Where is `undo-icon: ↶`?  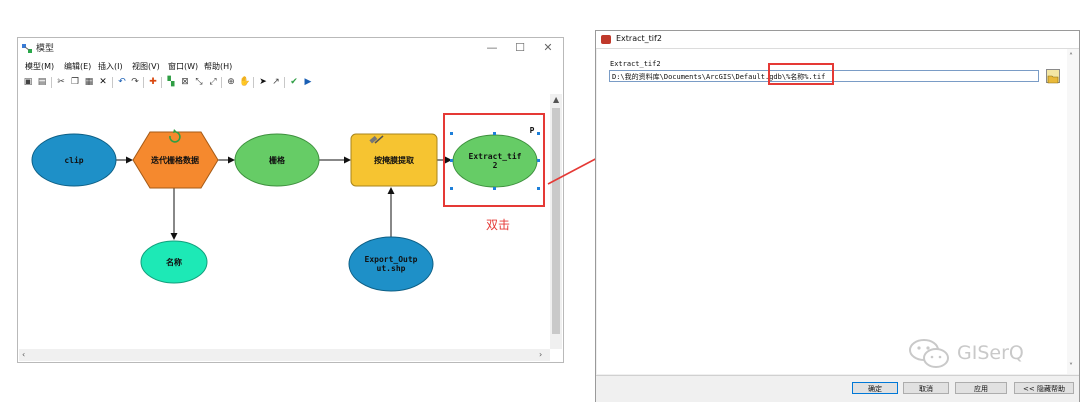
undo-icon: ↶ is located at coordinates (122, 82).